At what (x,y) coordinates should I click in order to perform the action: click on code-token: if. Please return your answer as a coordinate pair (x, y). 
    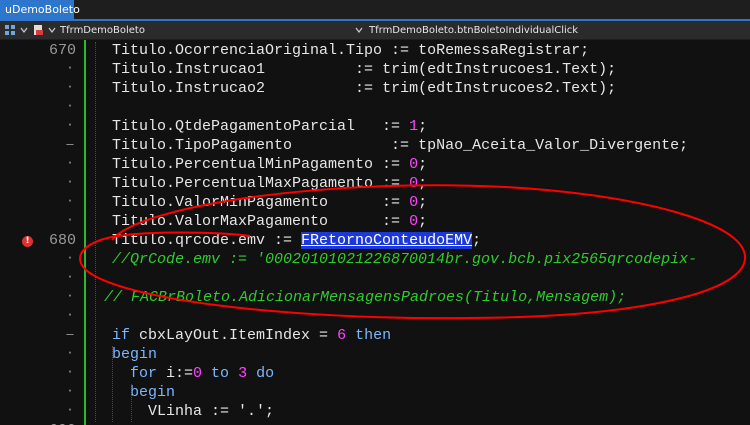
    Looking at the image, I should click on (126, 335).